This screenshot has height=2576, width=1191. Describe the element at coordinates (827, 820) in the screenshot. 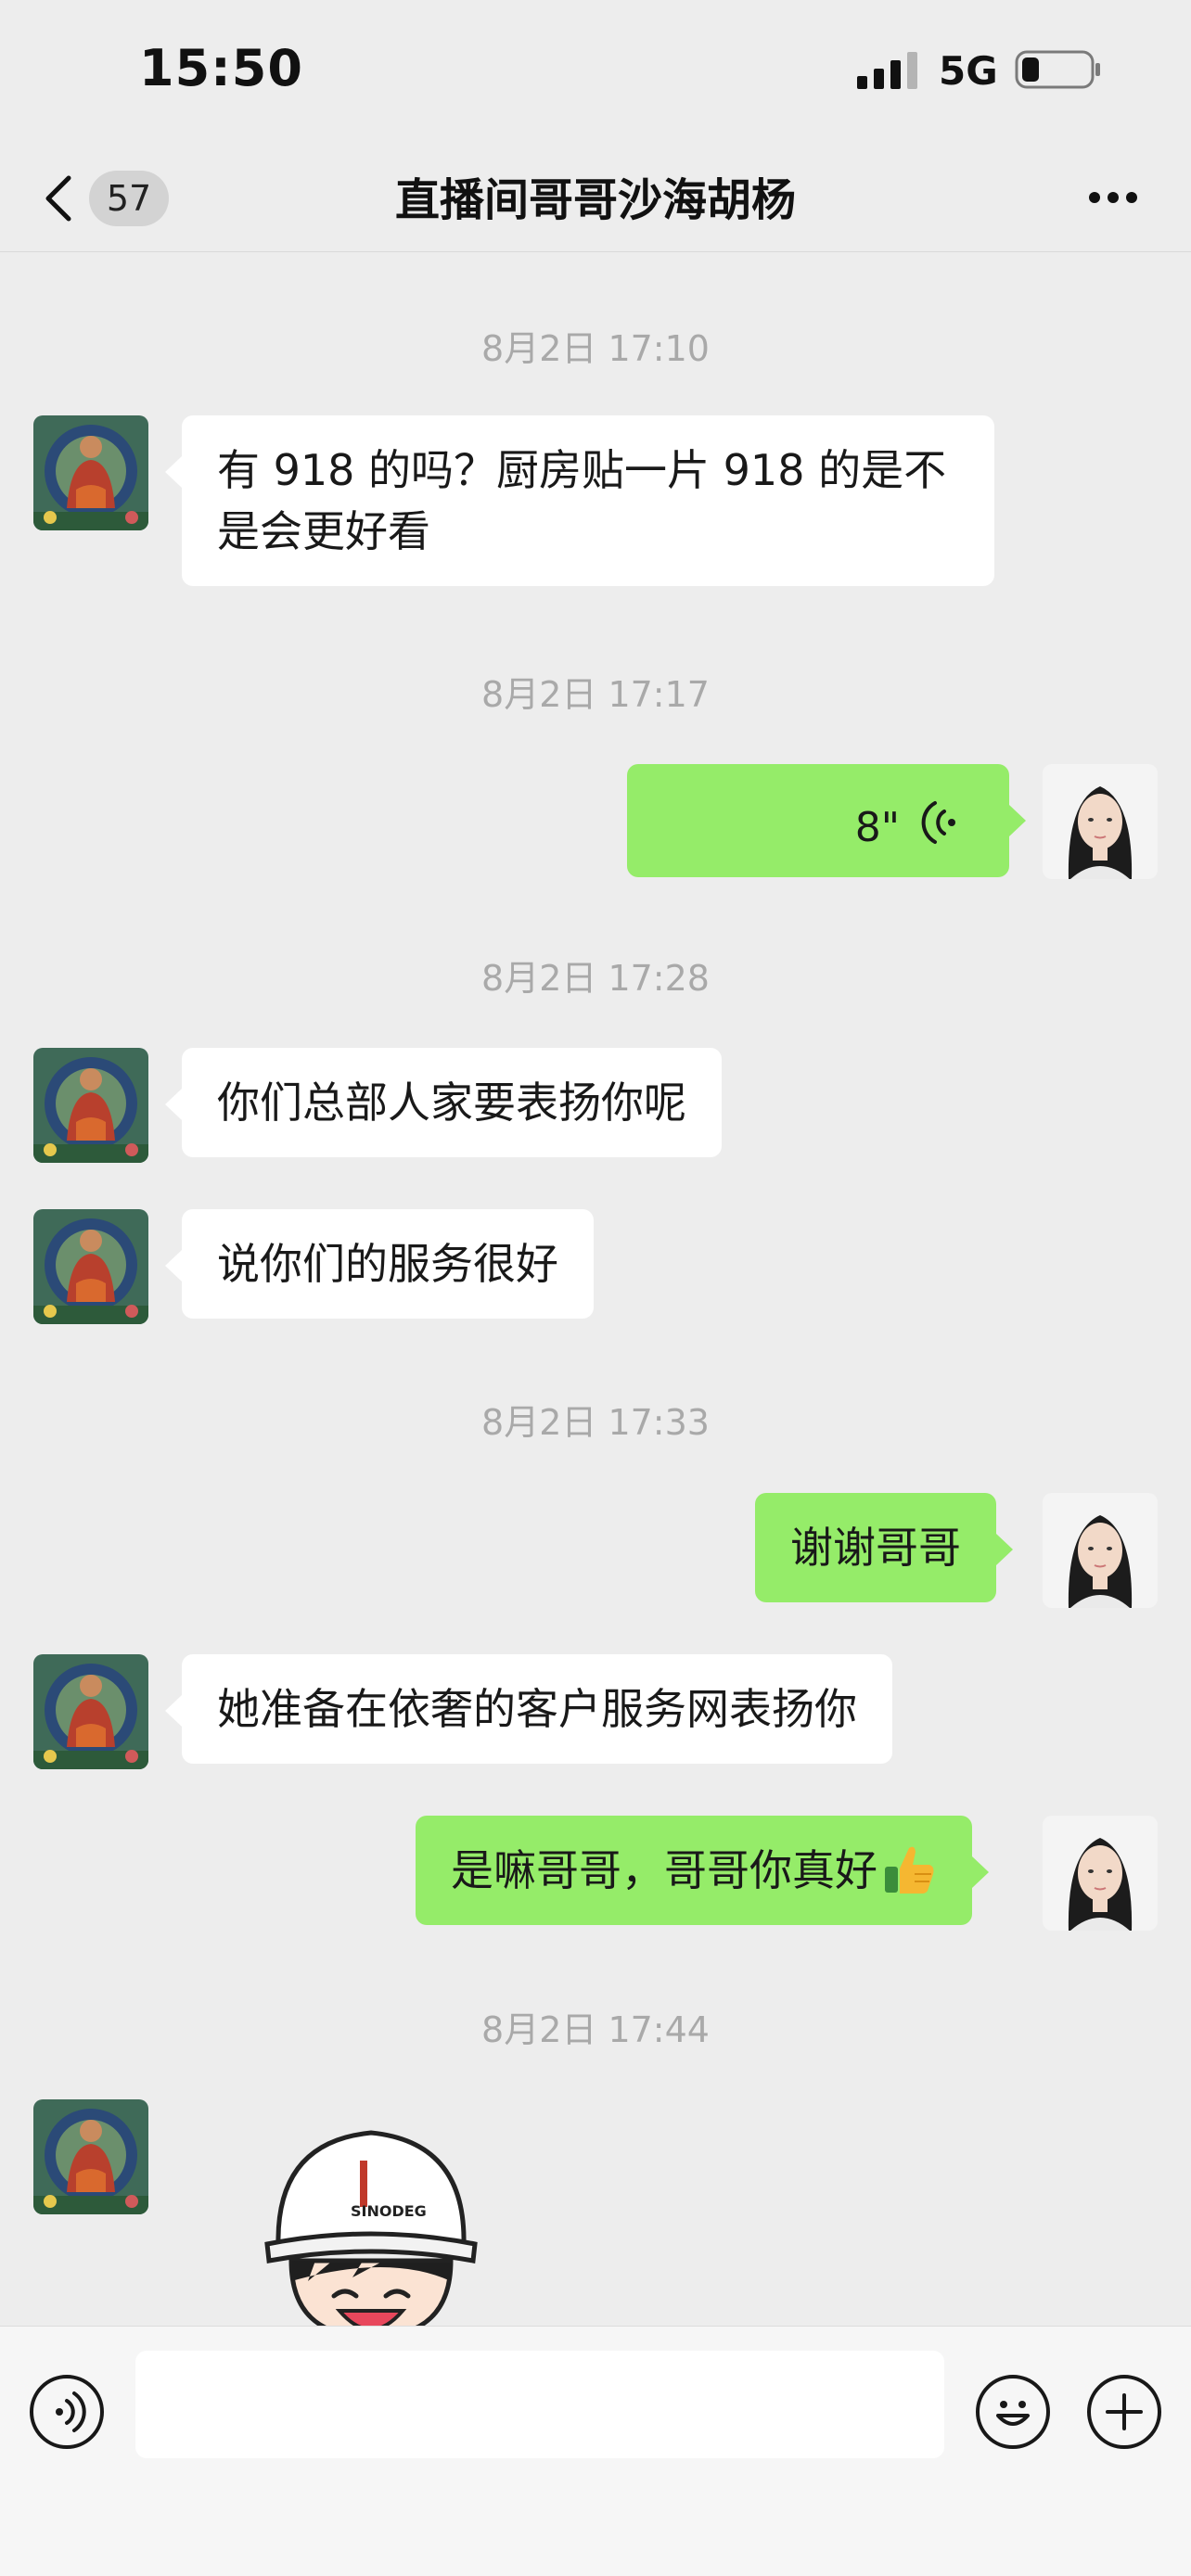

I see `voice-message-bubble: 8"` at that location.